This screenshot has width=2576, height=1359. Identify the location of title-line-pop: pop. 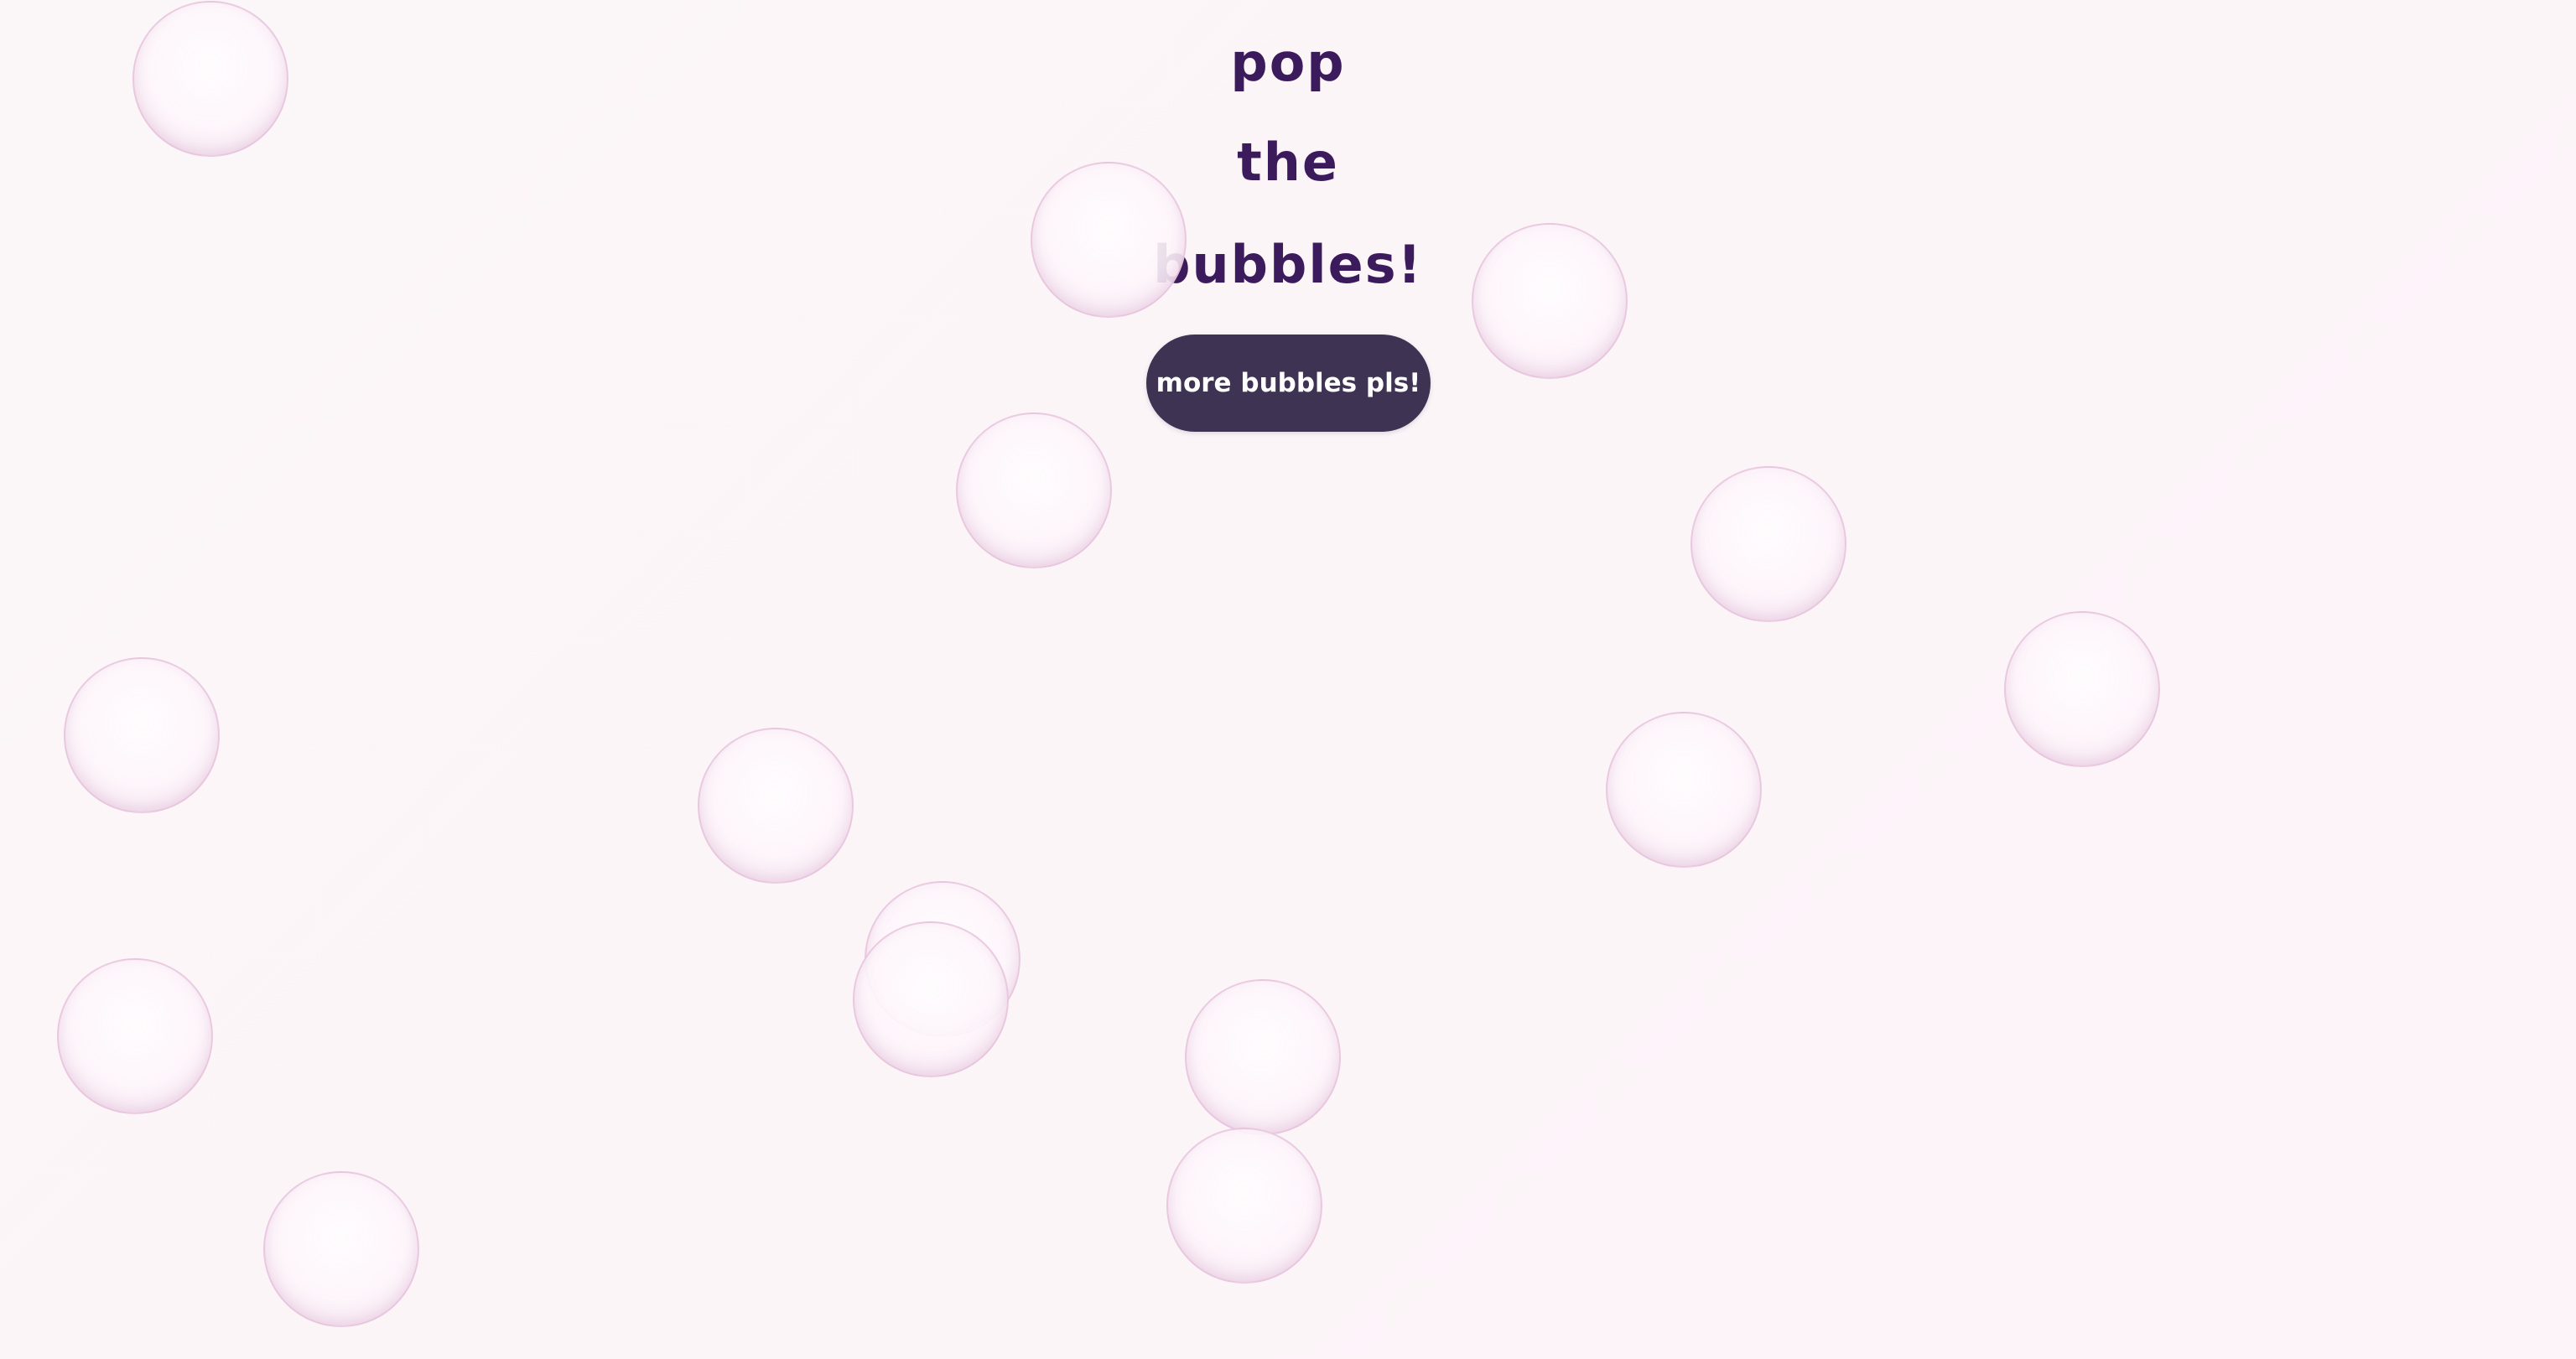
(1288, 62).